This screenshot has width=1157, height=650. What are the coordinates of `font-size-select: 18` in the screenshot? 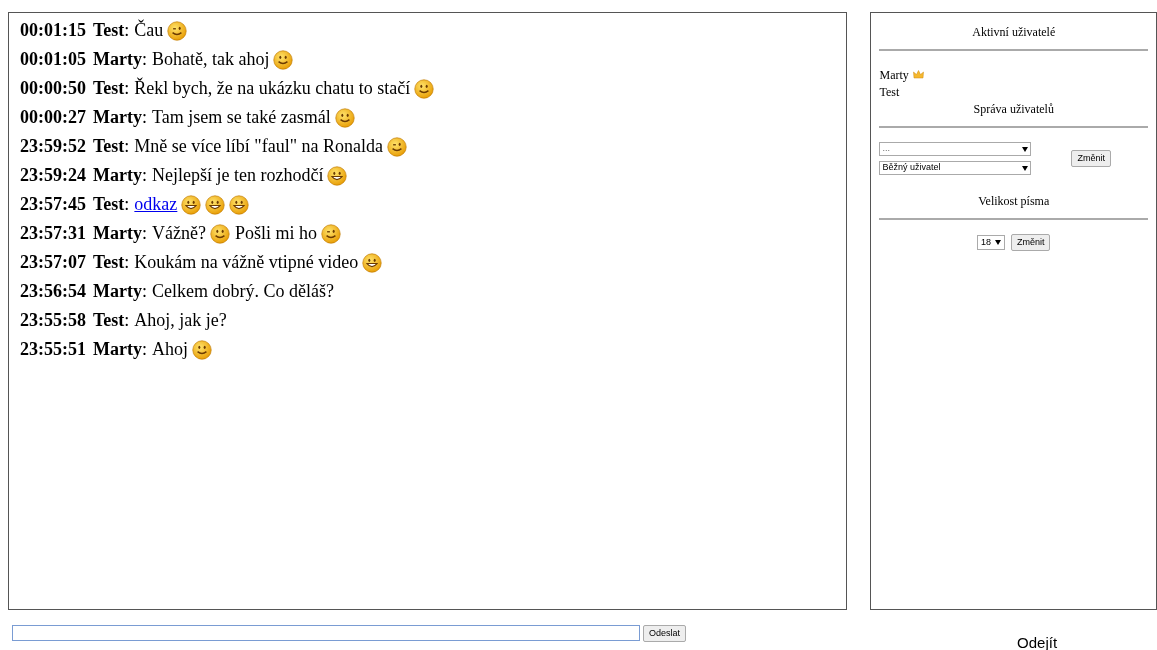 It's located at (990, 242).